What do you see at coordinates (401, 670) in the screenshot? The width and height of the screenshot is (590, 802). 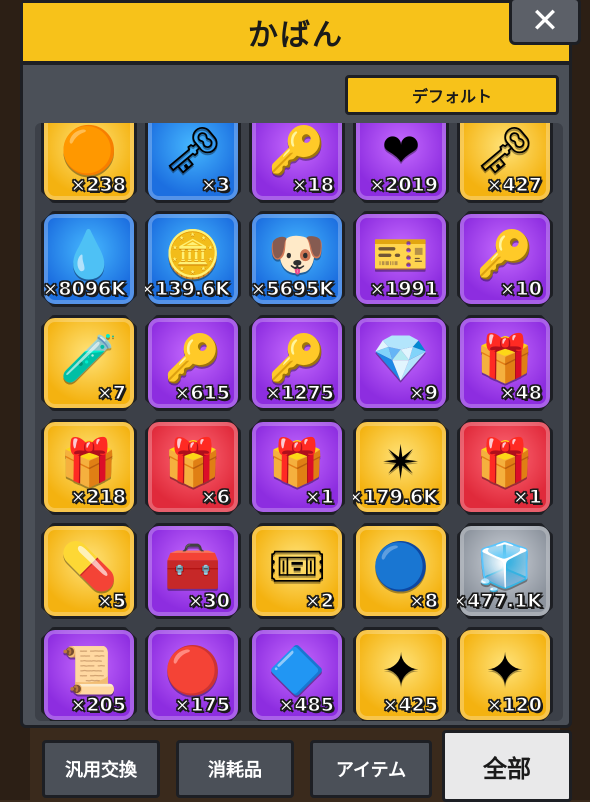 I see `gold-star-icon: ✦` at bounding box center [401, 670].